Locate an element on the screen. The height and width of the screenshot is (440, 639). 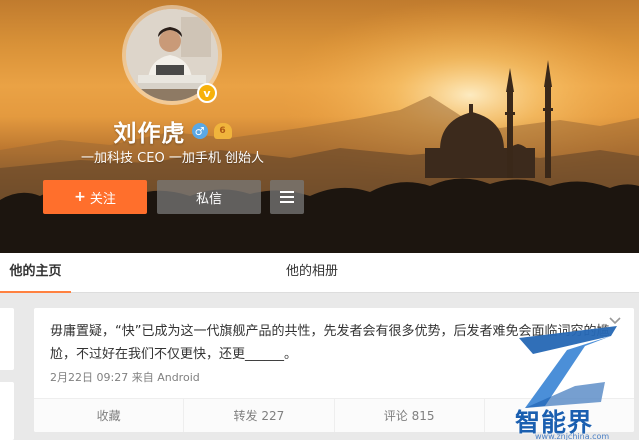
message-button: 私信 is located at coordinates (209, 197).